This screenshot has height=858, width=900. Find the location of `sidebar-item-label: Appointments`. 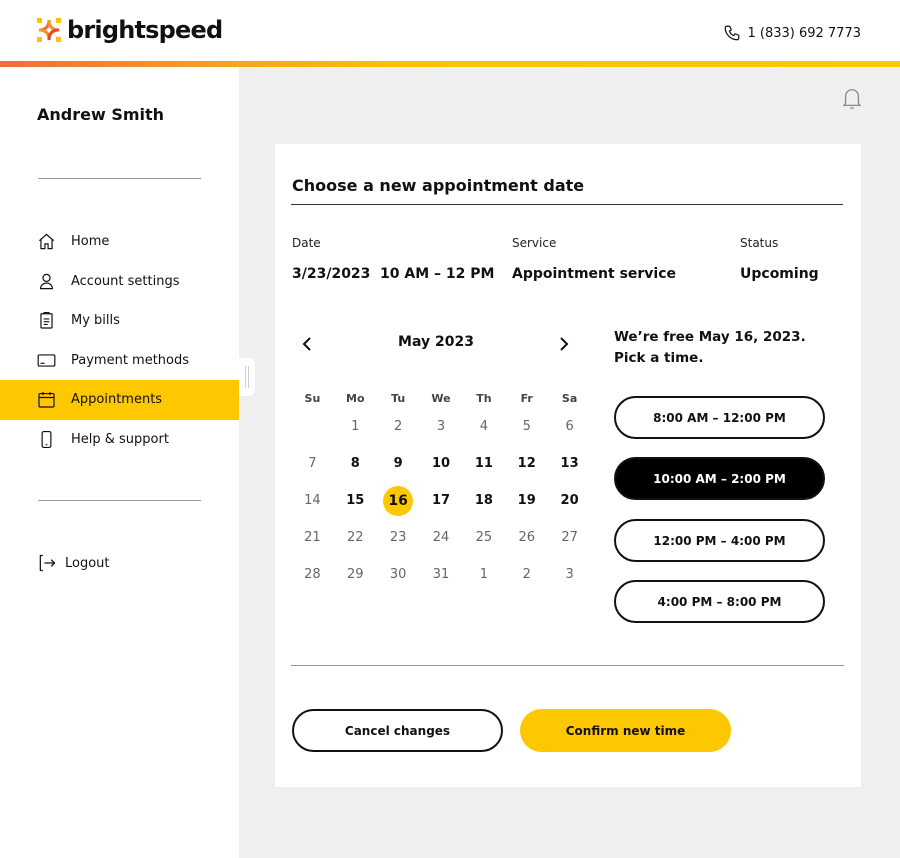

sidebar-item-label: Appointments is located at coordinates (117, 400).